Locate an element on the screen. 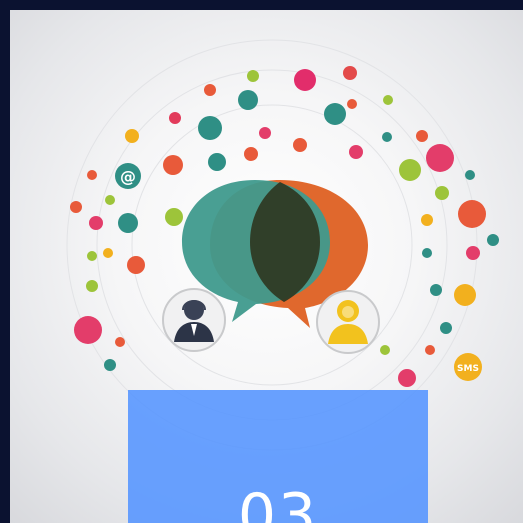 The image size is (523, 523). headphones-icon is located at coordinates (173, 165).